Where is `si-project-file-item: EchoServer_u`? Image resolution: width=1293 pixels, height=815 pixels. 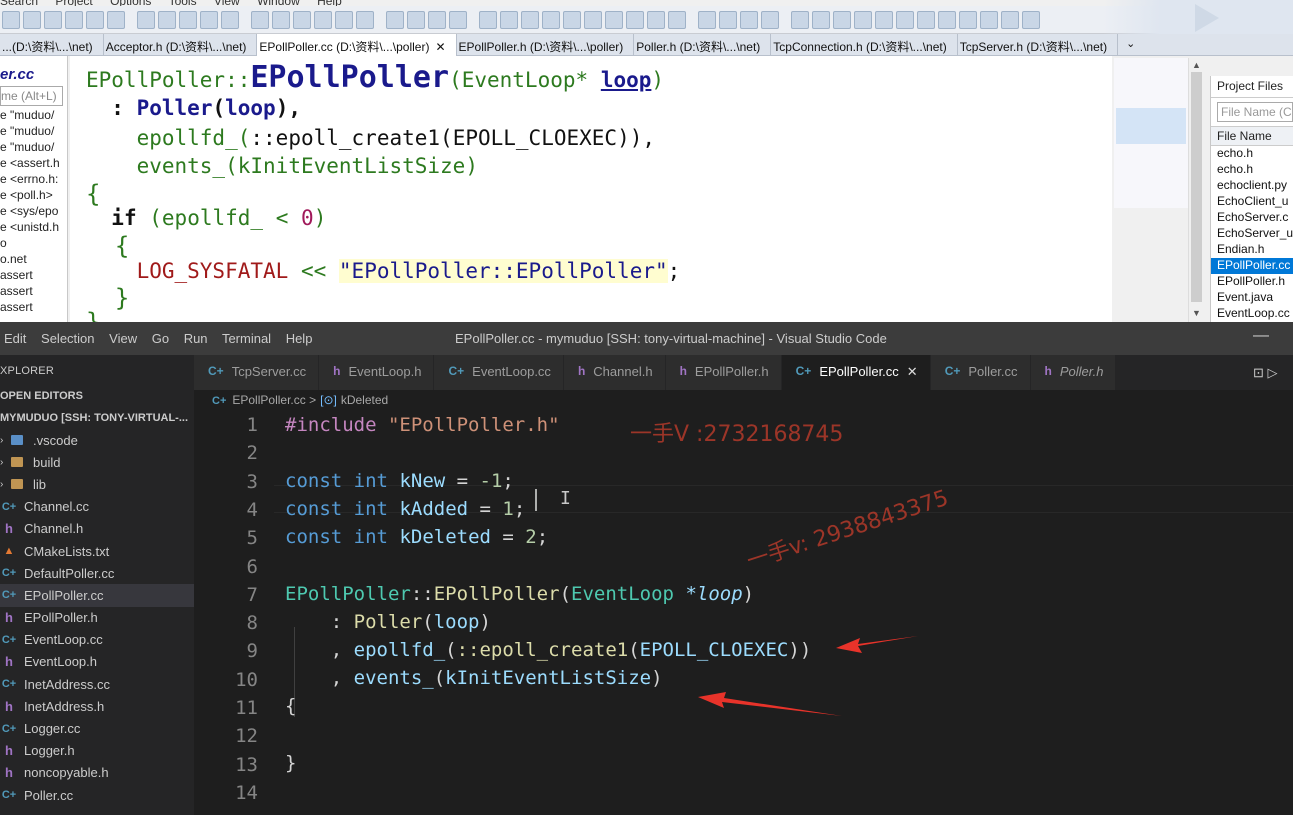 si-project-file-item: EchoServer_u is located at coordinates (1252, 234).